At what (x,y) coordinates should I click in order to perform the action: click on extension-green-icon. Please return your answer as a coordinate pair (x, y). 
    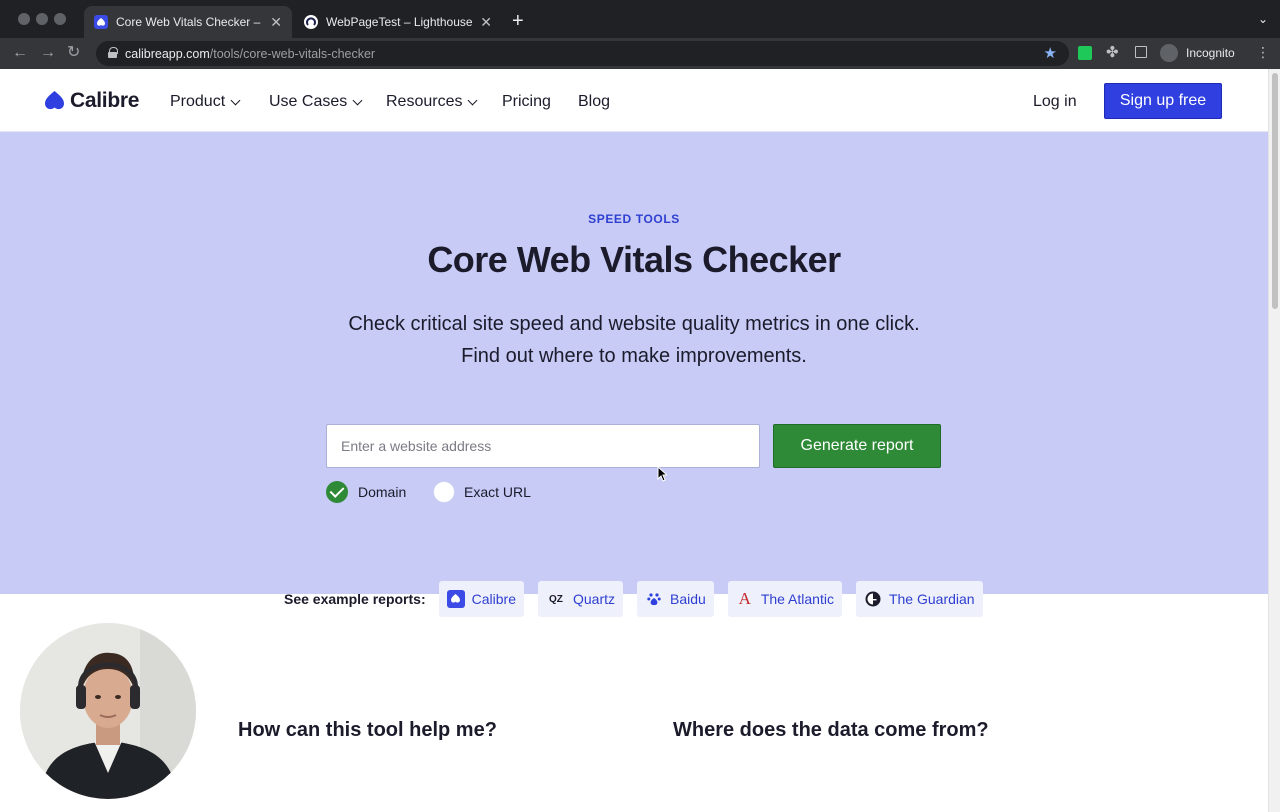
    Looking at the image, I should click on (1085, 53).